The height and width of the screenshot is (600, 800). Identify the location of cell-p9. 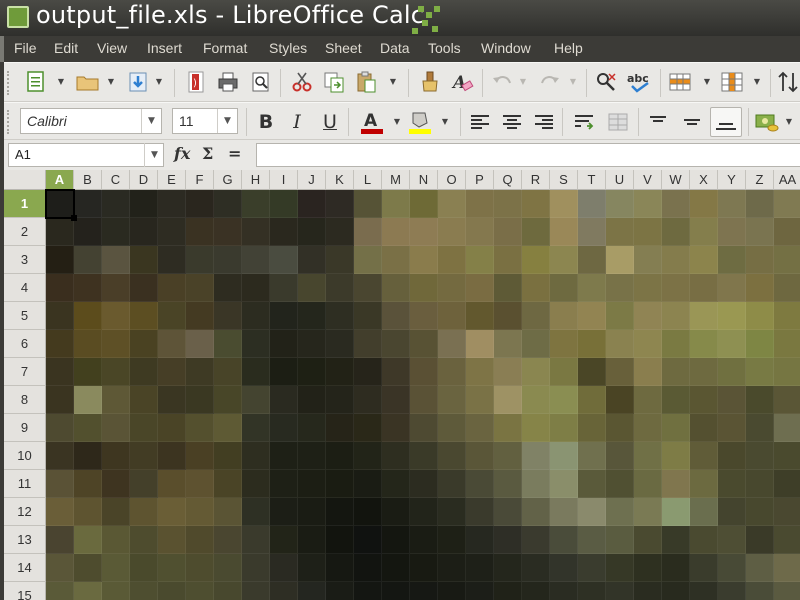
(480, 428).